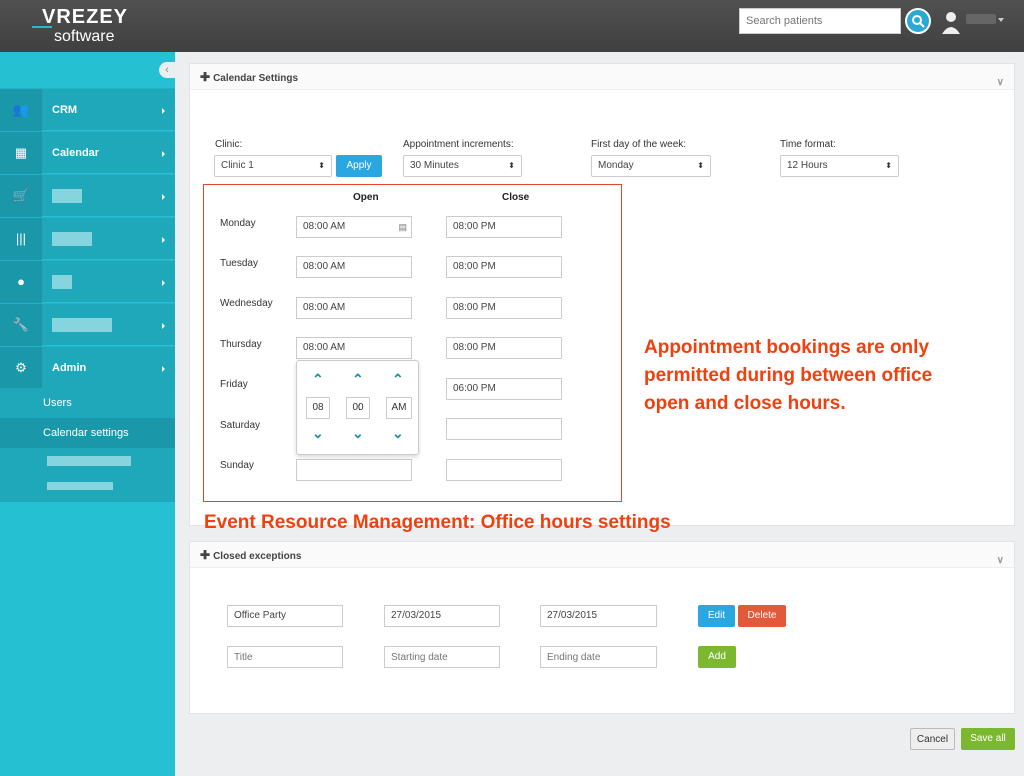 The height and width of the screenshot is (776, 1024). Describe the element at coordinates (462, 166) in the screenshot. I see `increments-select: 30 Minutes ⬍` at that location.